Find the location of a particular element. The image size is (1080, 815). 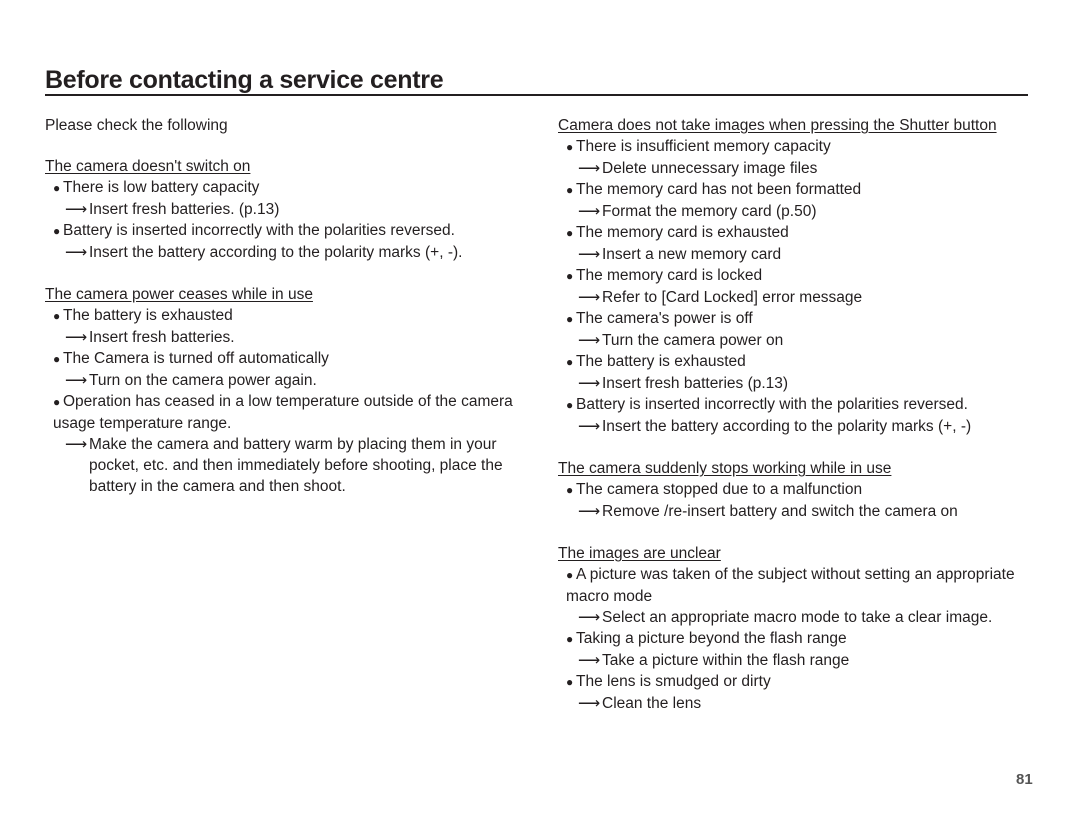

remedy-text: Insert a new memory card is located at coordinates (692, 254).